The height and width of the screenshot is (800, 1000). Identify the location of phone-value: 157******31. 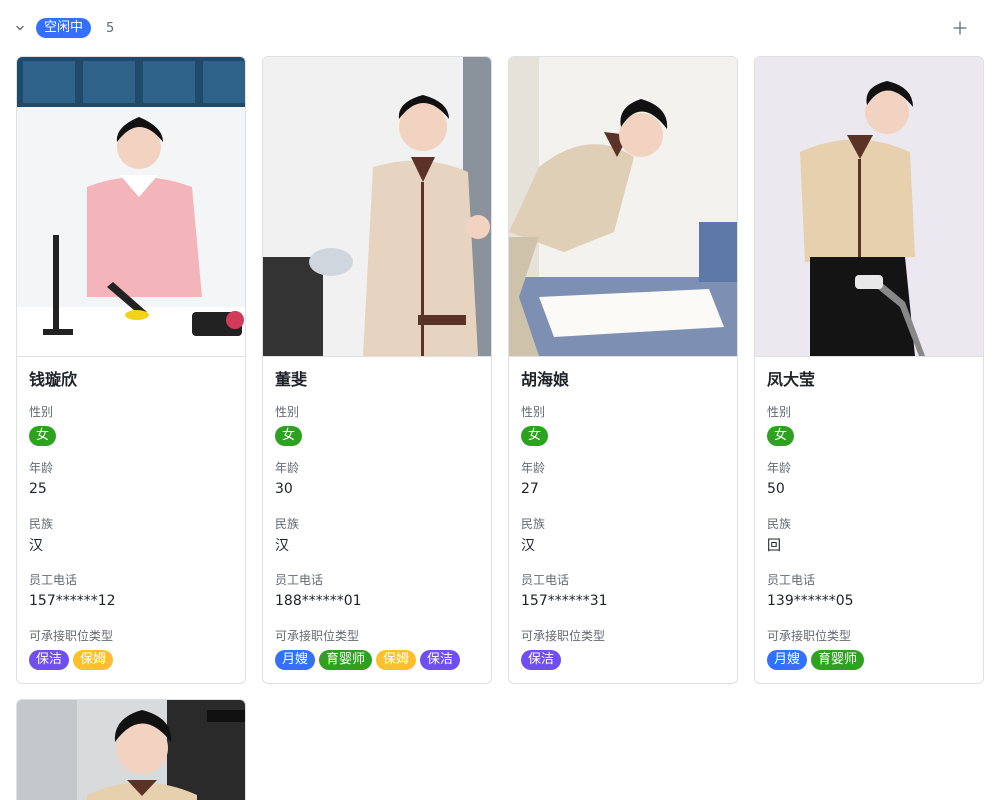
(564, 601).